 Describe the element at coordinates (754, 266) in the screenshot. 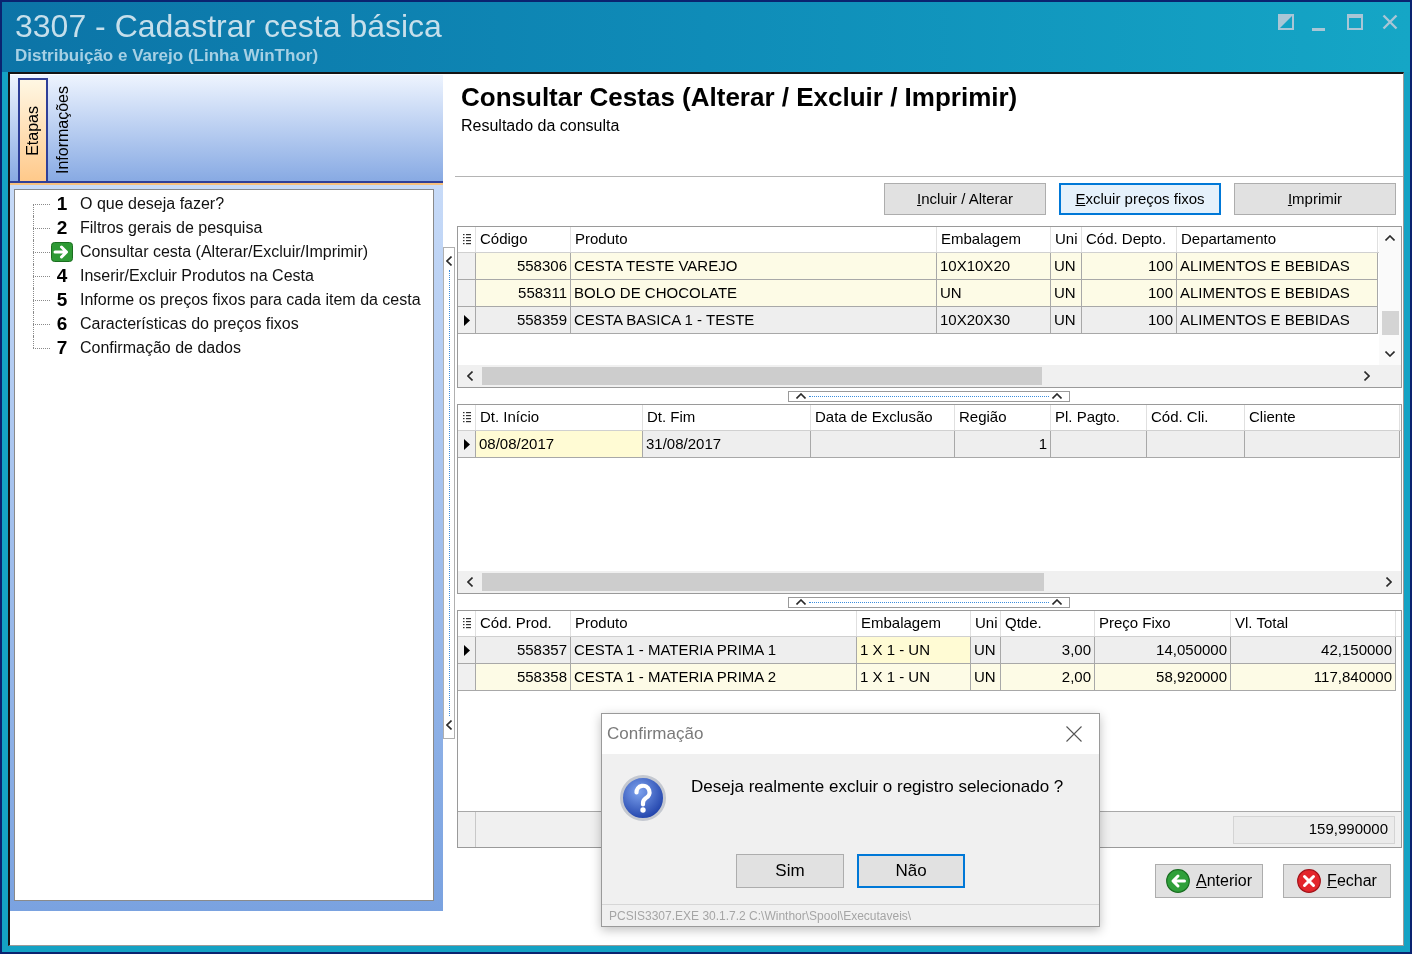

I see `table-cell: CESTA TESTE VAREJO` at that location.